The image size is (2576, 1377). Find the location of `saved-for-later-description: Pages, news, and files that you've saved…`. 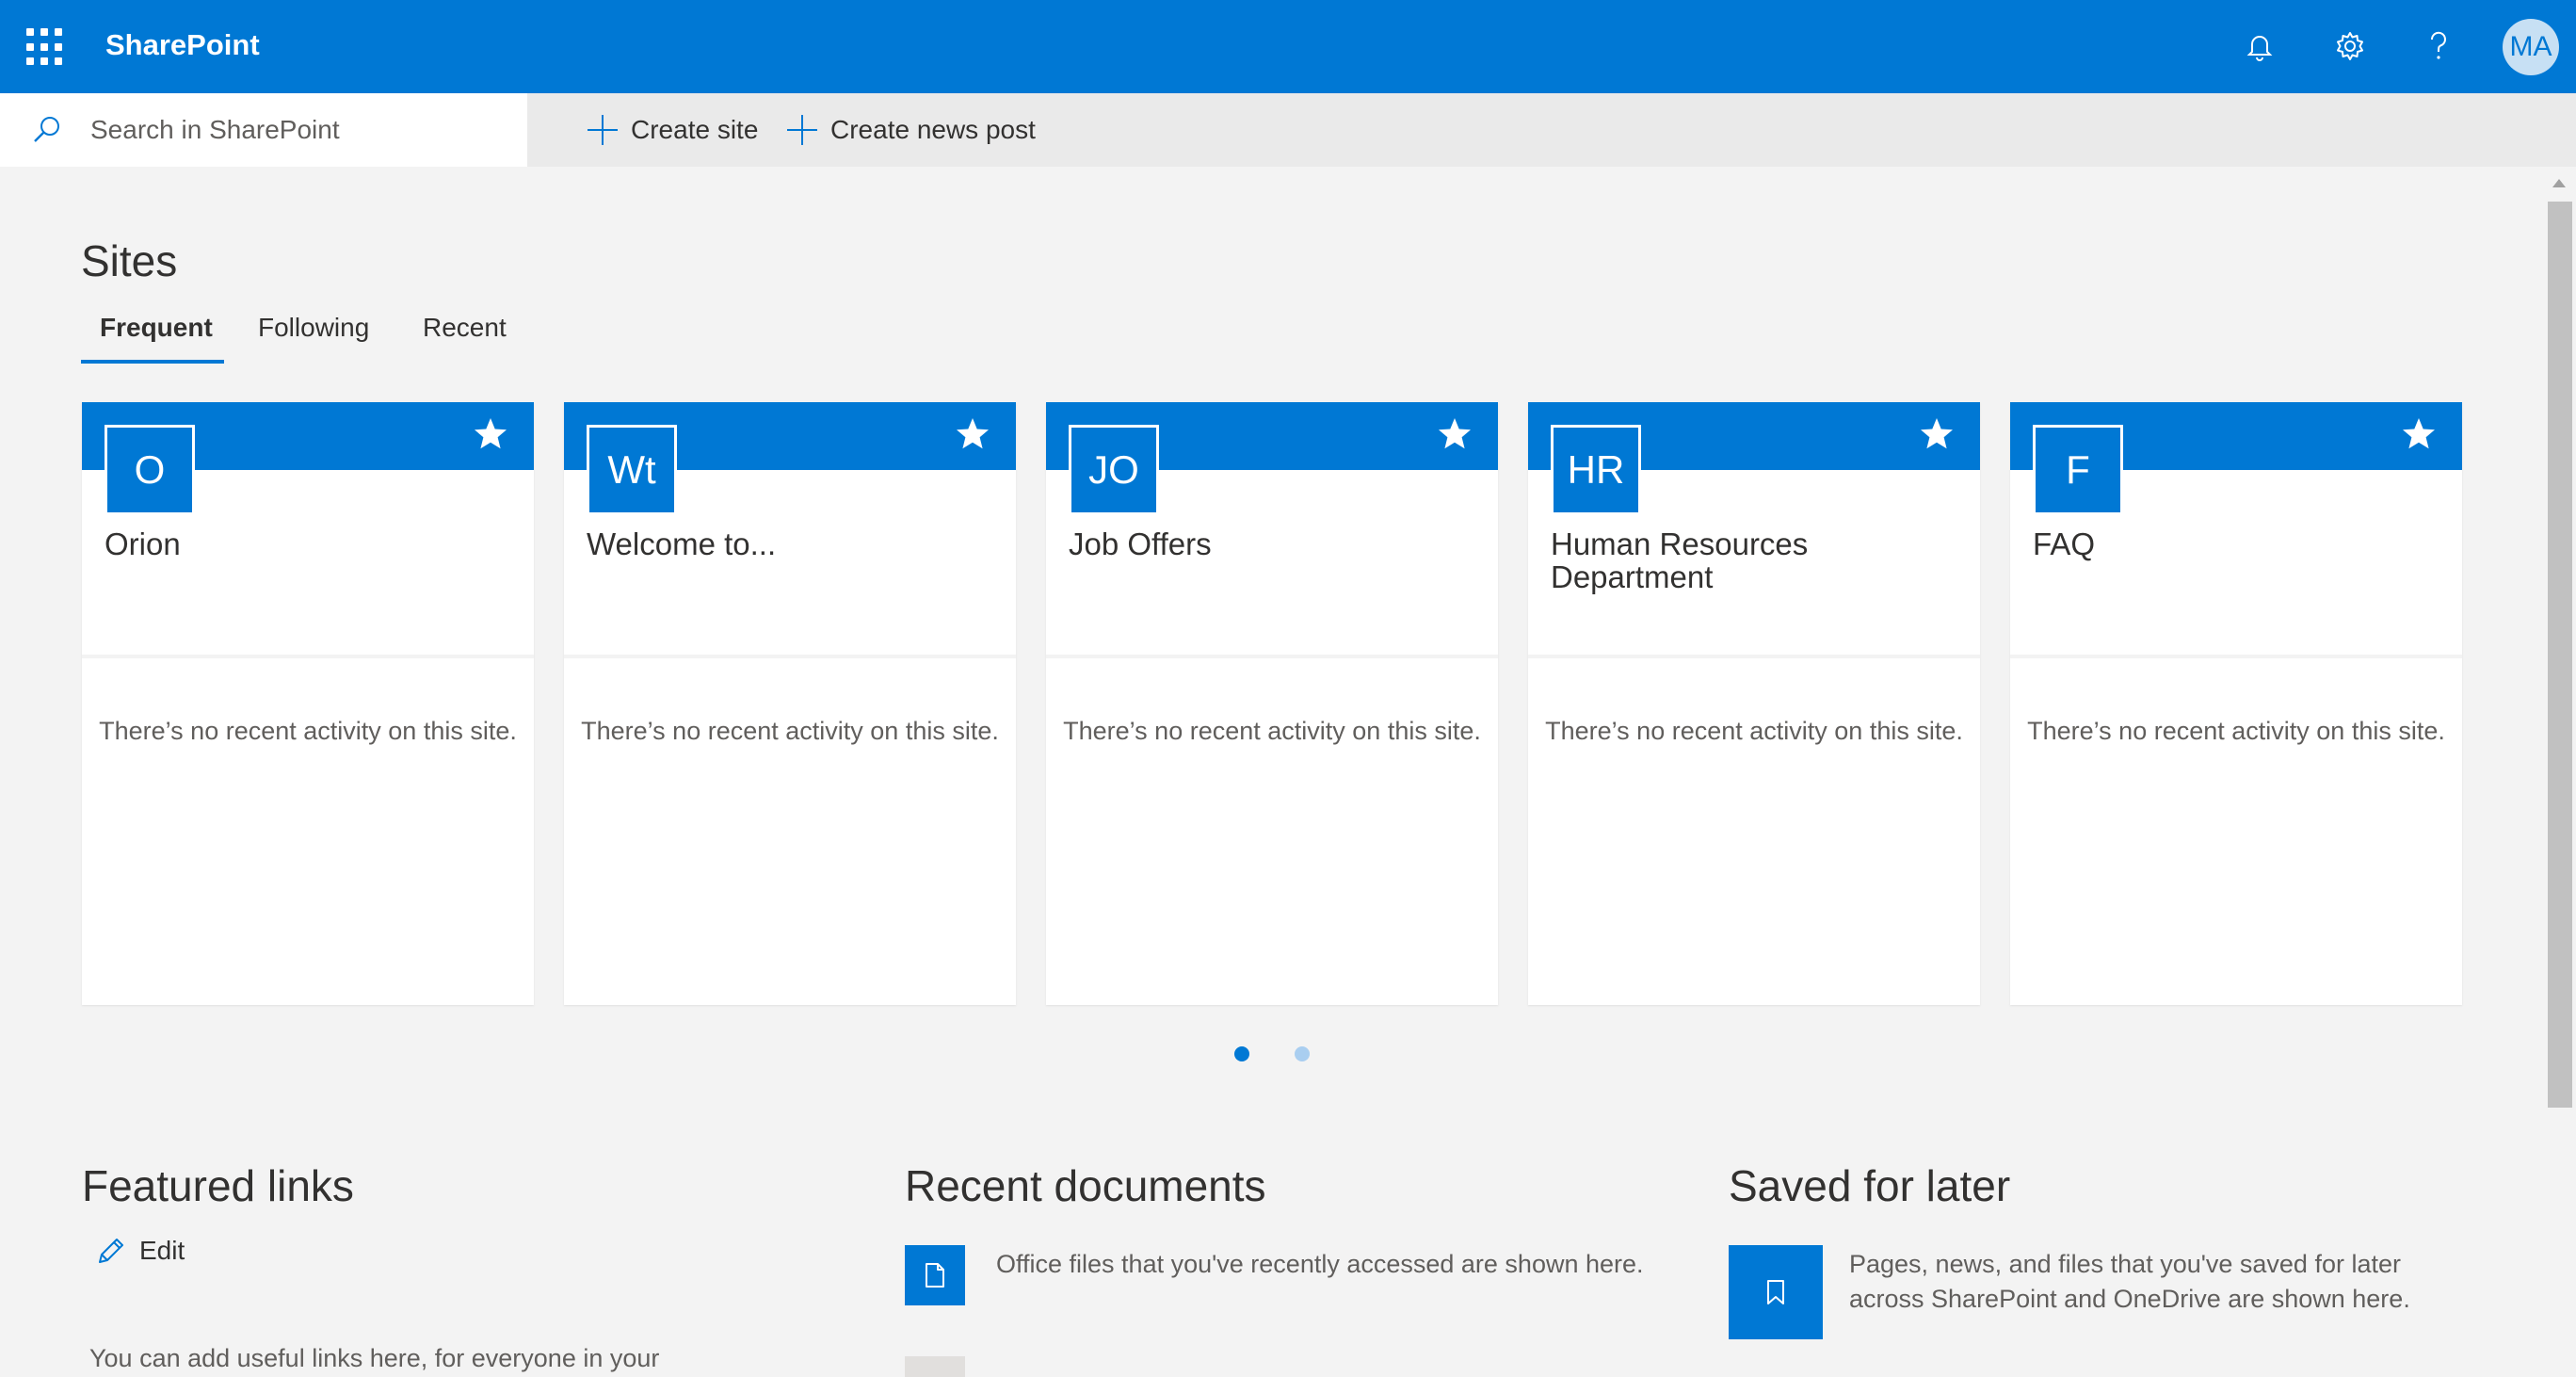

saved-for-later-description: Pages, news, and files that you've saved… is located at coordinates (2129, 1282).